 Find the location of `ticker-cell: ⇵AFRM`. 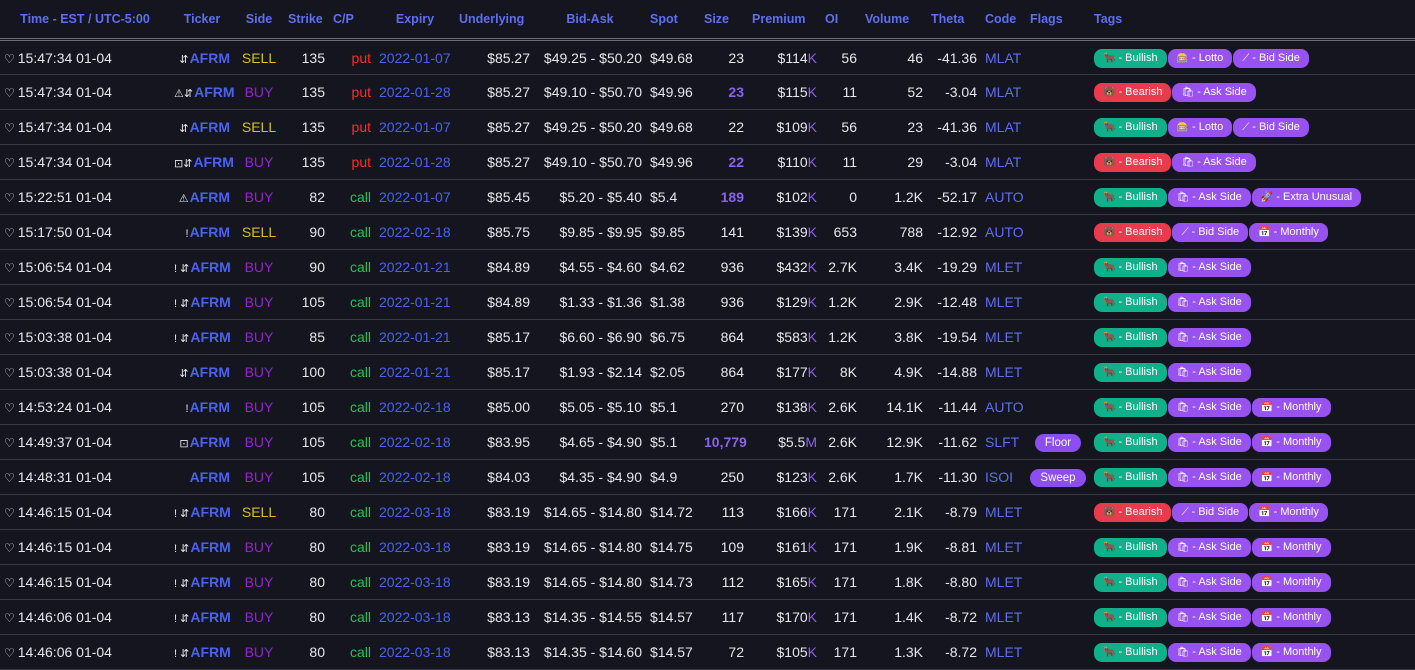

ticker-cell: ⇵AFRM is located at coordinates (202, 57).